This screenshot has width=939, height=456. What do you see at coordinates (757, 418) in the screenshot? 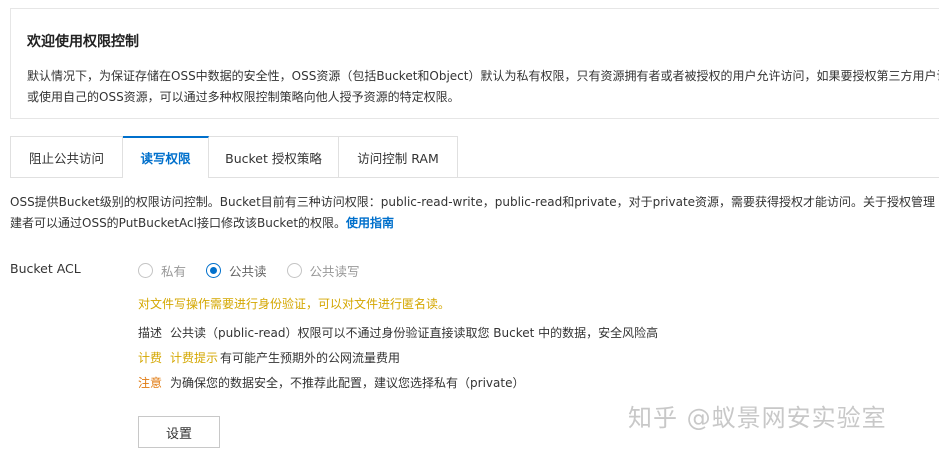
I see `watermark-text: 知乎 @蚁景网安实验室` at bounding box center [757, 418].